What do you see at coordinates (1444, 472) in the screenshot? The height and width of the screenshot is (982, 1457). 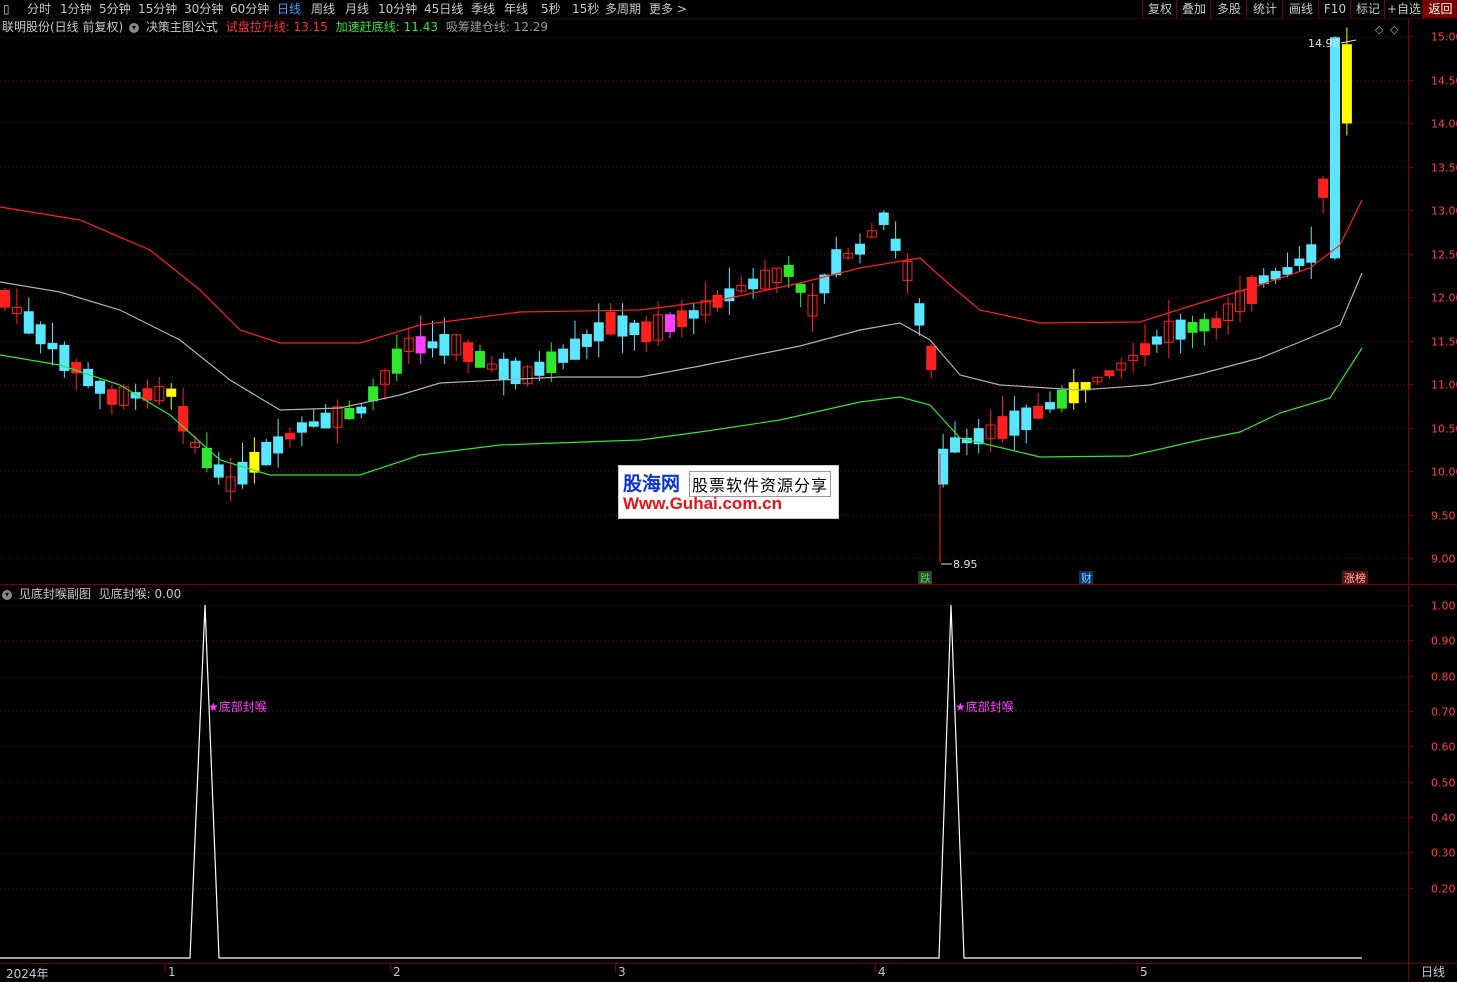 I see `price-axis-label: 10.00` at bounding box center [1444, 472].